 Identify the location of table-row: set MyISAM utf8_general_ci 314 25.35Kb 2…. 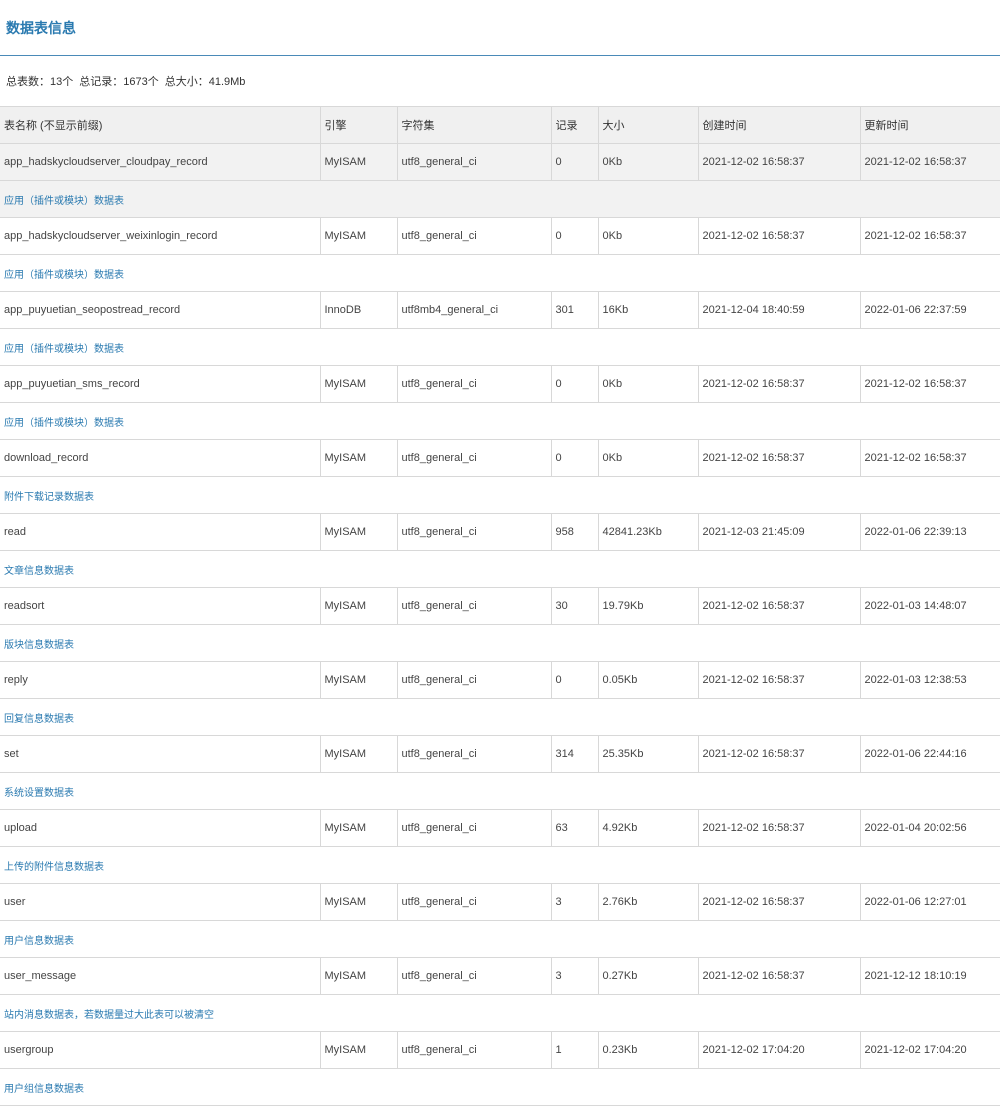
(500, 754).